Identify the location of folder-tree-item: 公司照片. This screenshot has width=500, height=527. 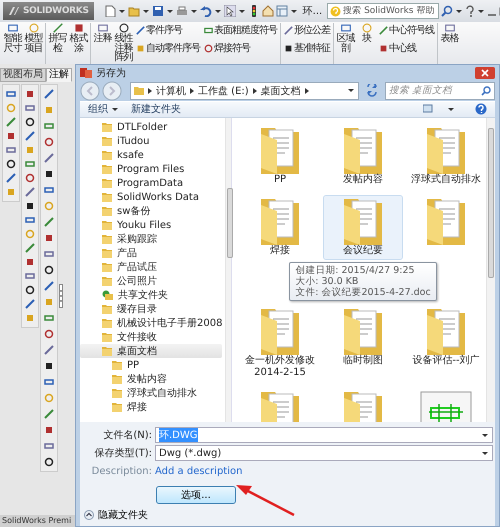
(151, 281).